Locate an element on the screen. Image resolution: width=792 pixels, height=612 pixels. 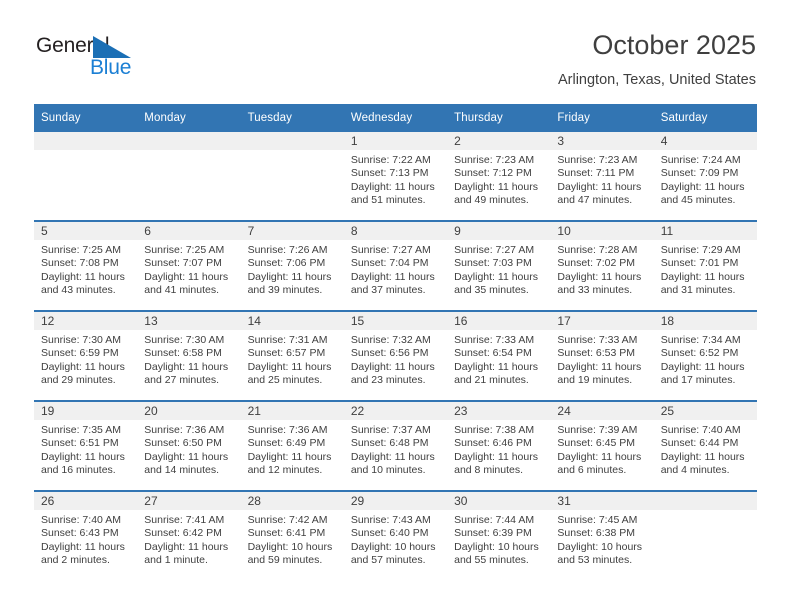
general-blue-logo: General Blue is located at coordinates (101, 59).